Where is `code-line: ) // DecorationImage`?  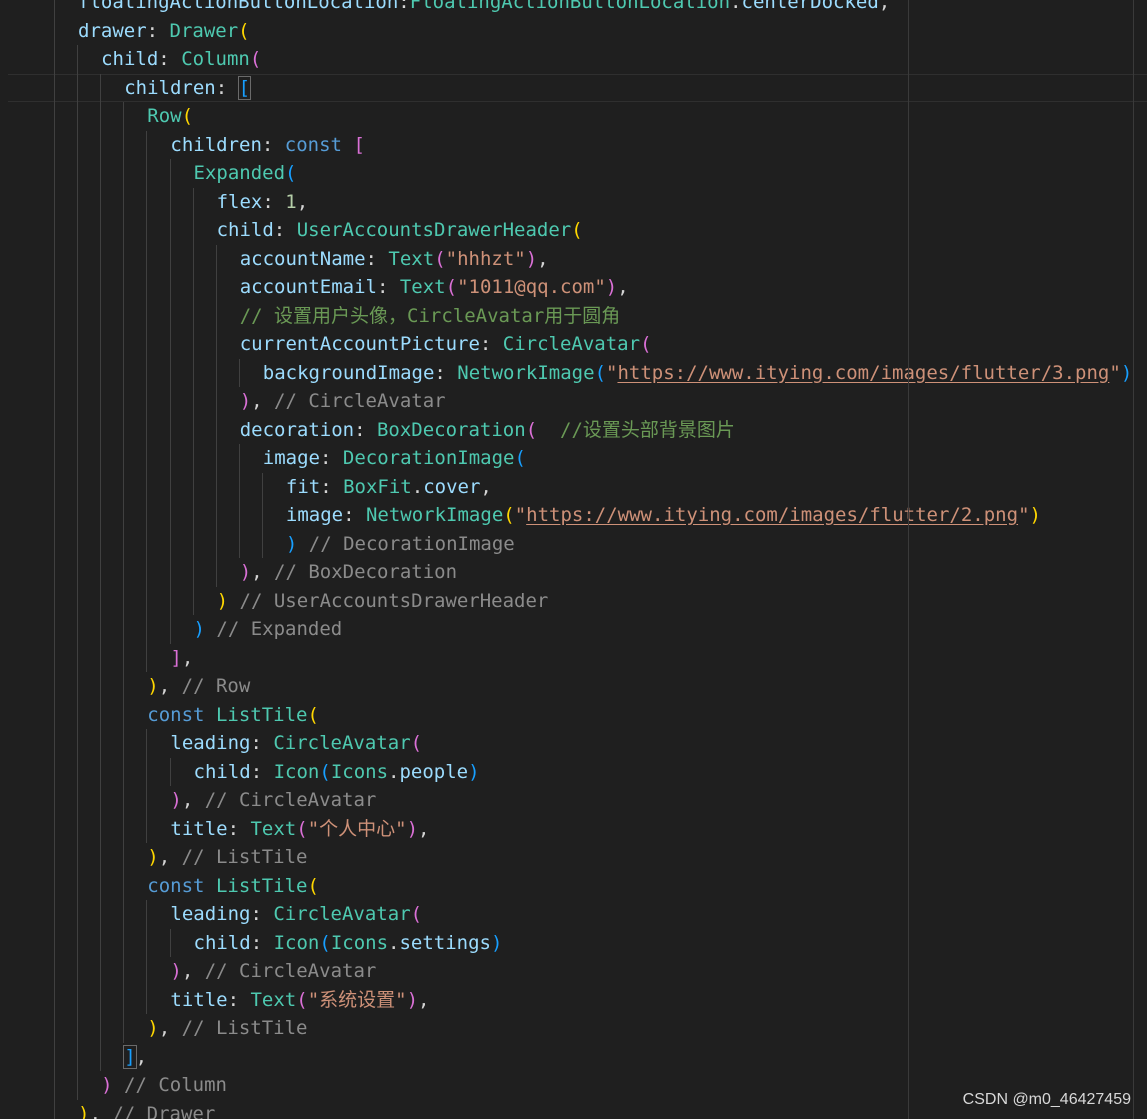
code-line: ) // DecorationImage is located at coordinates (573, 543).